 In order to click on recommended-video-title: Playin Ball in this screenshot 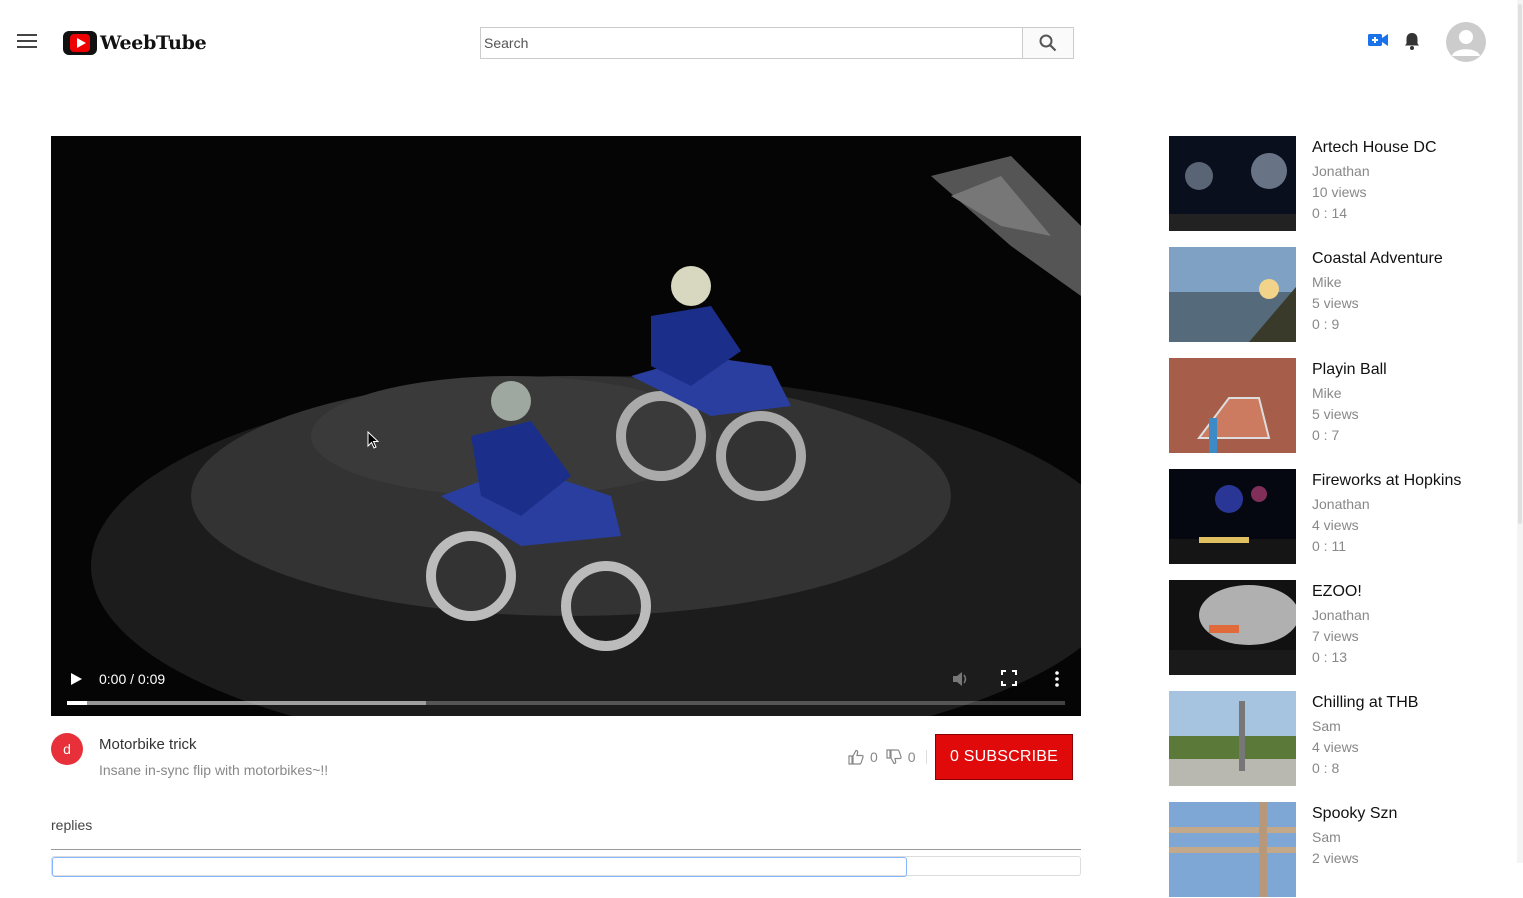, I will do `click(1349, 370)`.